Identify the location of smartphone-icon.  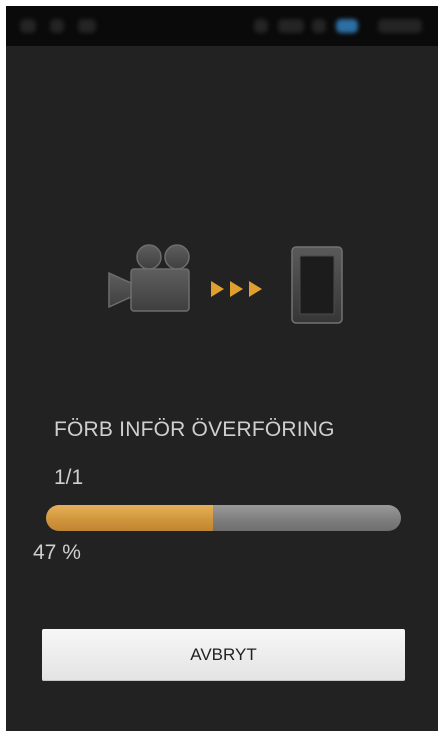
(317, 285).